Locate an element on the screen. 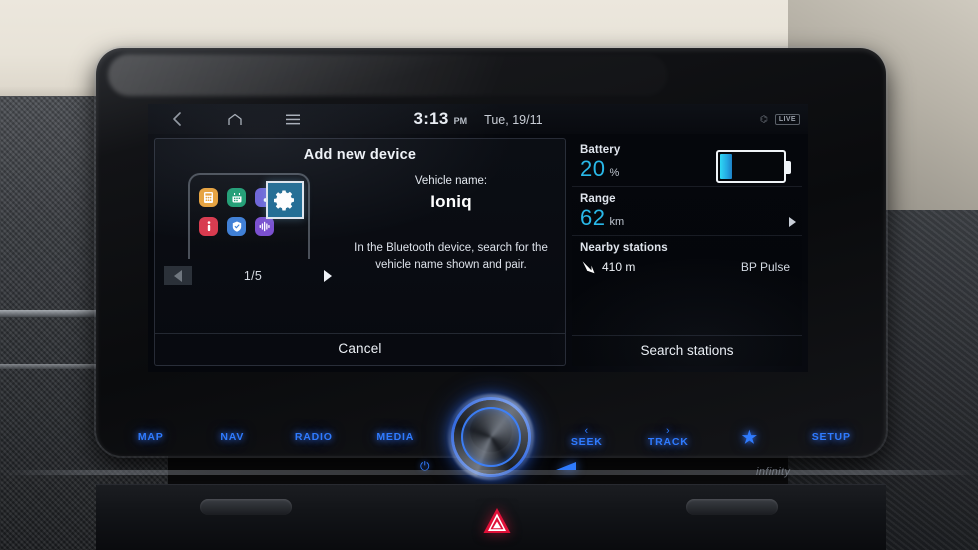 Image resolution: width=978 pixels, height=550 pixels. nearby-stations-label: Nearby stations is located at coordinates (624, 248).